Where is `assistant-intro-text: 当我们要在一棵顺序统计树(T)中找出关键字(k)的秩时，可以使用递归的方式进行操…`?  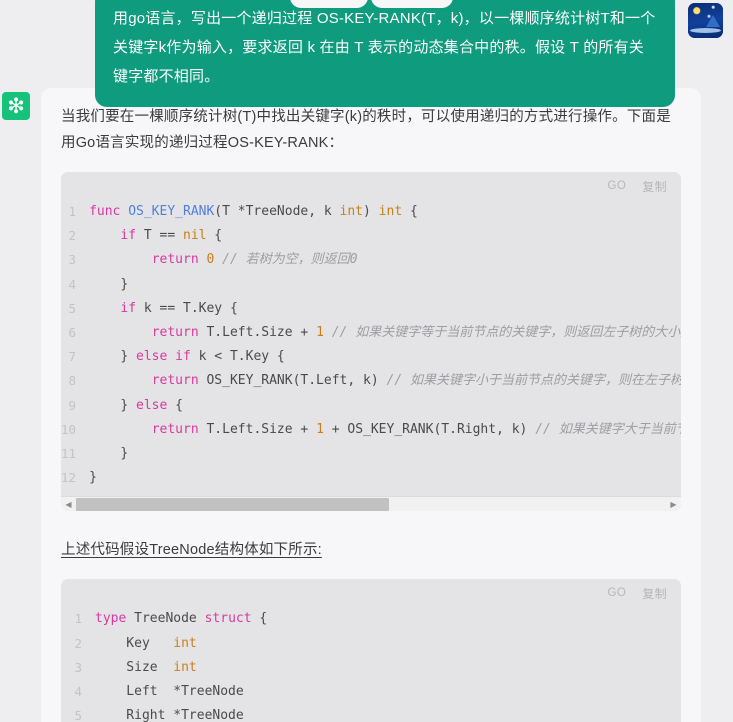
assistant-intro-text: 当我们要在一棵顺序统计树(T)中找出关键字(k)的秩时，可以使用递归的方式进行操… is located at coordinates (366, 130).